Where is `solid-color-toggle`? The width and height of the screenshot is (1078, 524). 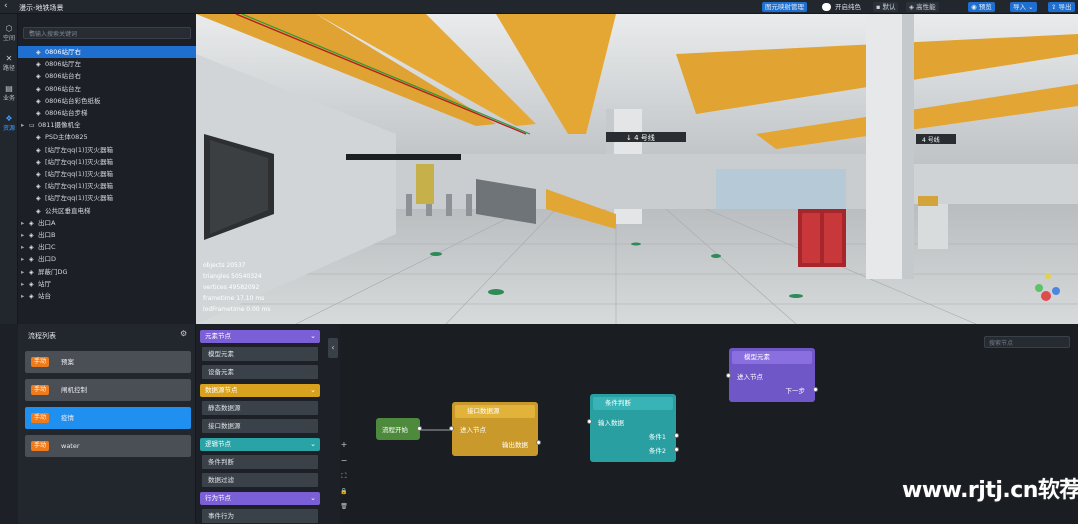 solid-color-toggle is located at coordinates (826, 7).